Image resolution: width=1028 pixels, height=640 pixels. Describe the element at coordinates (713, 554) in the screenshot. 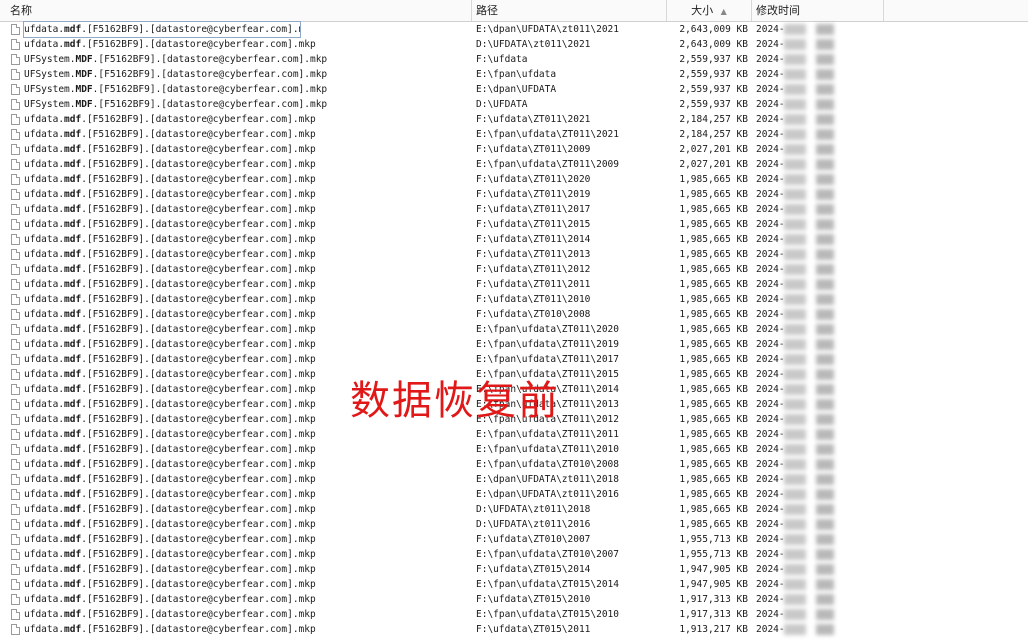

I see `file-size: 1,955,713 KB` at that location.